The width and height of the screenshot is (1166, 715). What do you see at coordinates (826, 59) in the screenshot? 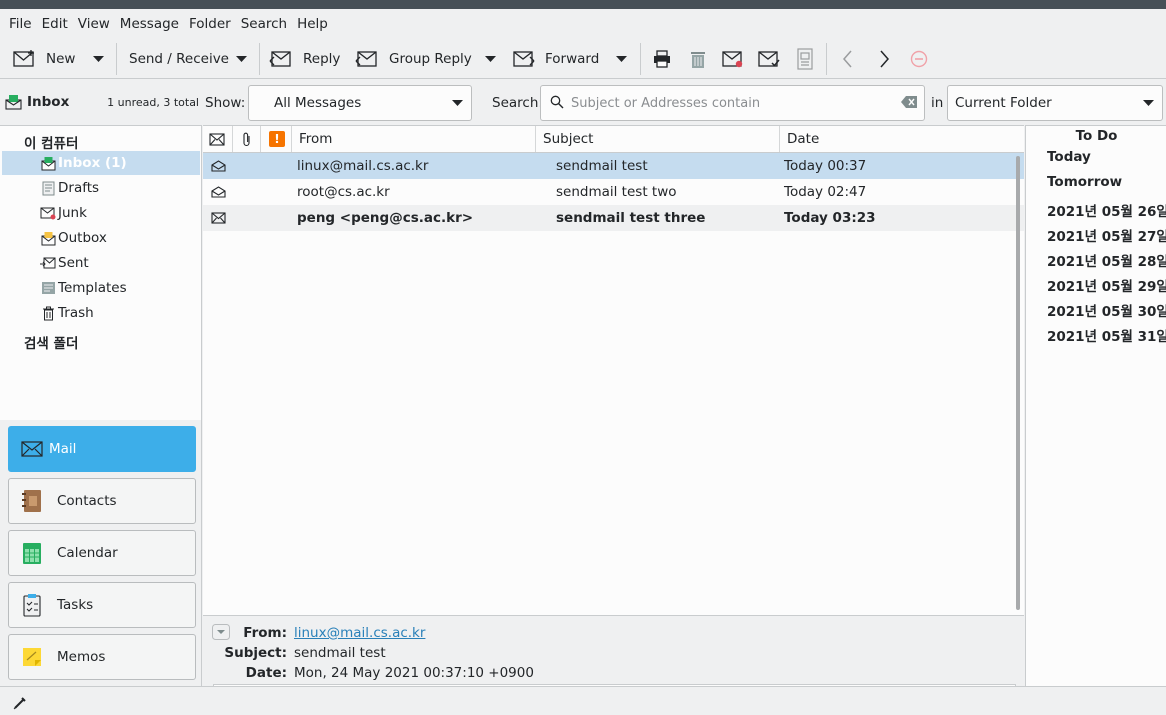
I see `toolbar-separator` at bounding box center [826, 59].